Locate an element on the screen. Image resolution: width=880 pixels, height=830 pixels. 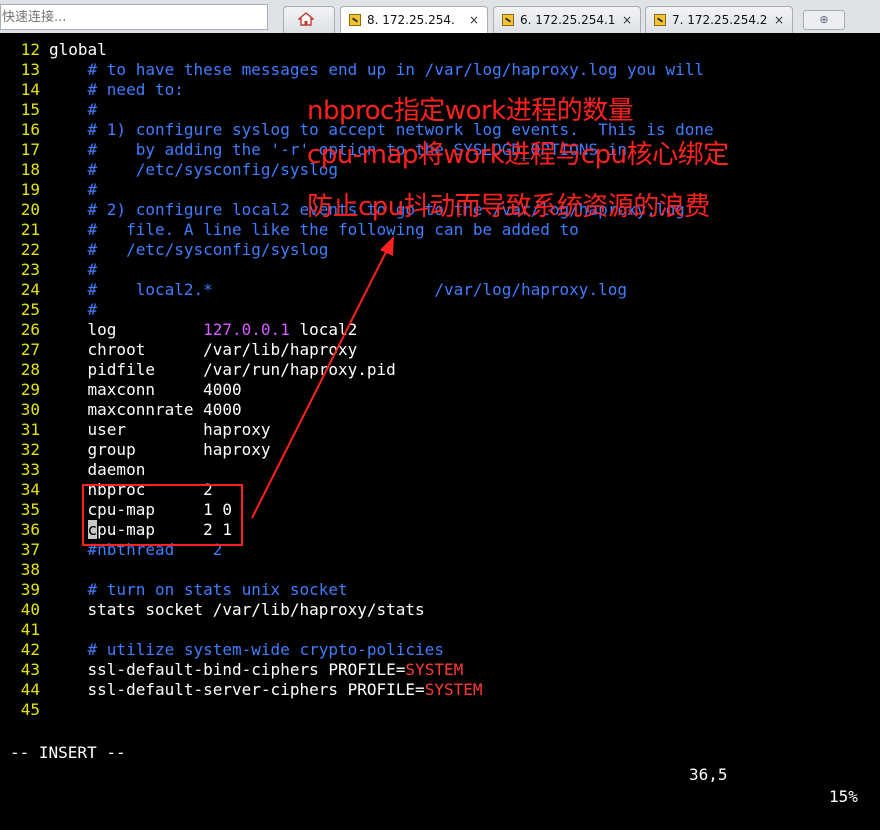
tab-session-7: 7. 172.25.254.2 × is located at coordinates (719, 19).